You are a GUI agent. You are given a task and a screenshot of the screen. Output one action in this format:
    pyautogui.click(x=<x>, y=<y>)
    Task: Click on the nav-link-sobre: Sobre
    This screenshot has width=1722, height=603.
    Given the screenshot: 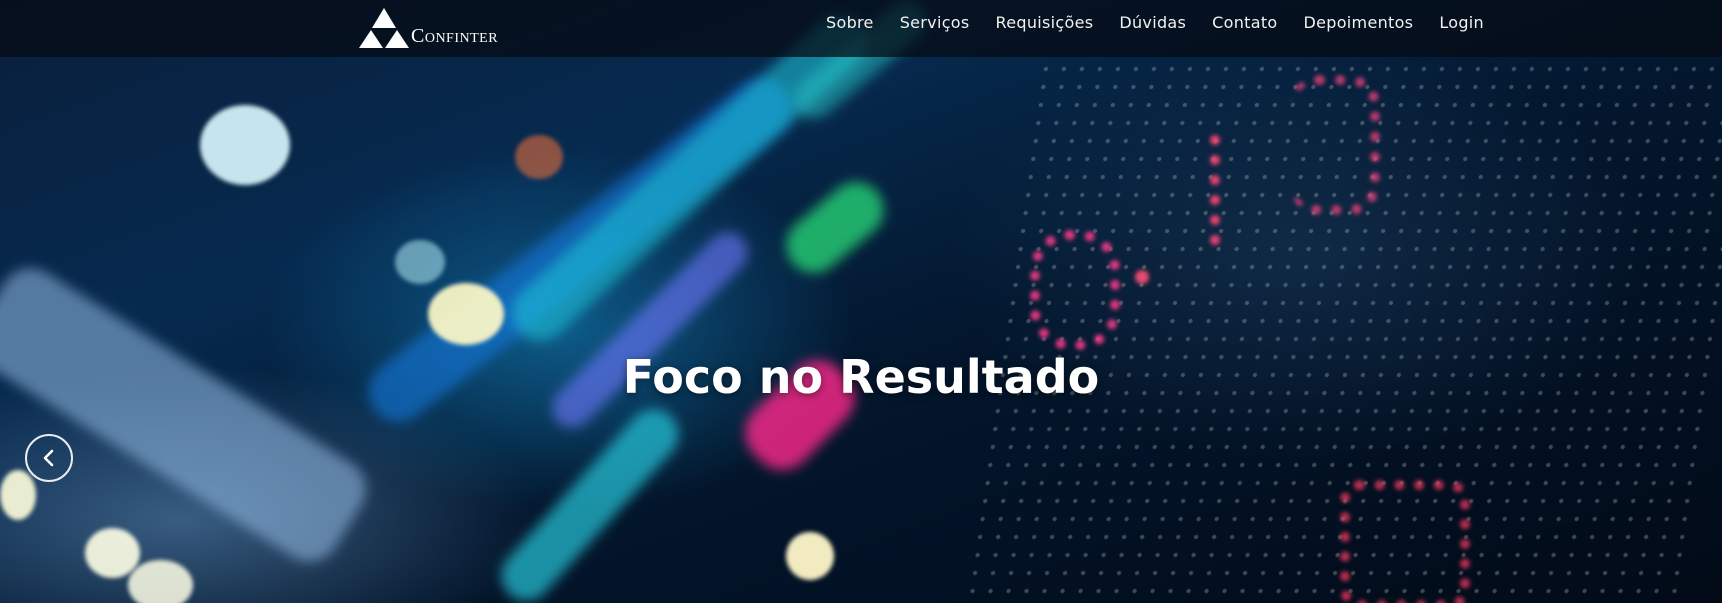 What is the action you would take?
    pyautogui.click(x=850, y=22)
    